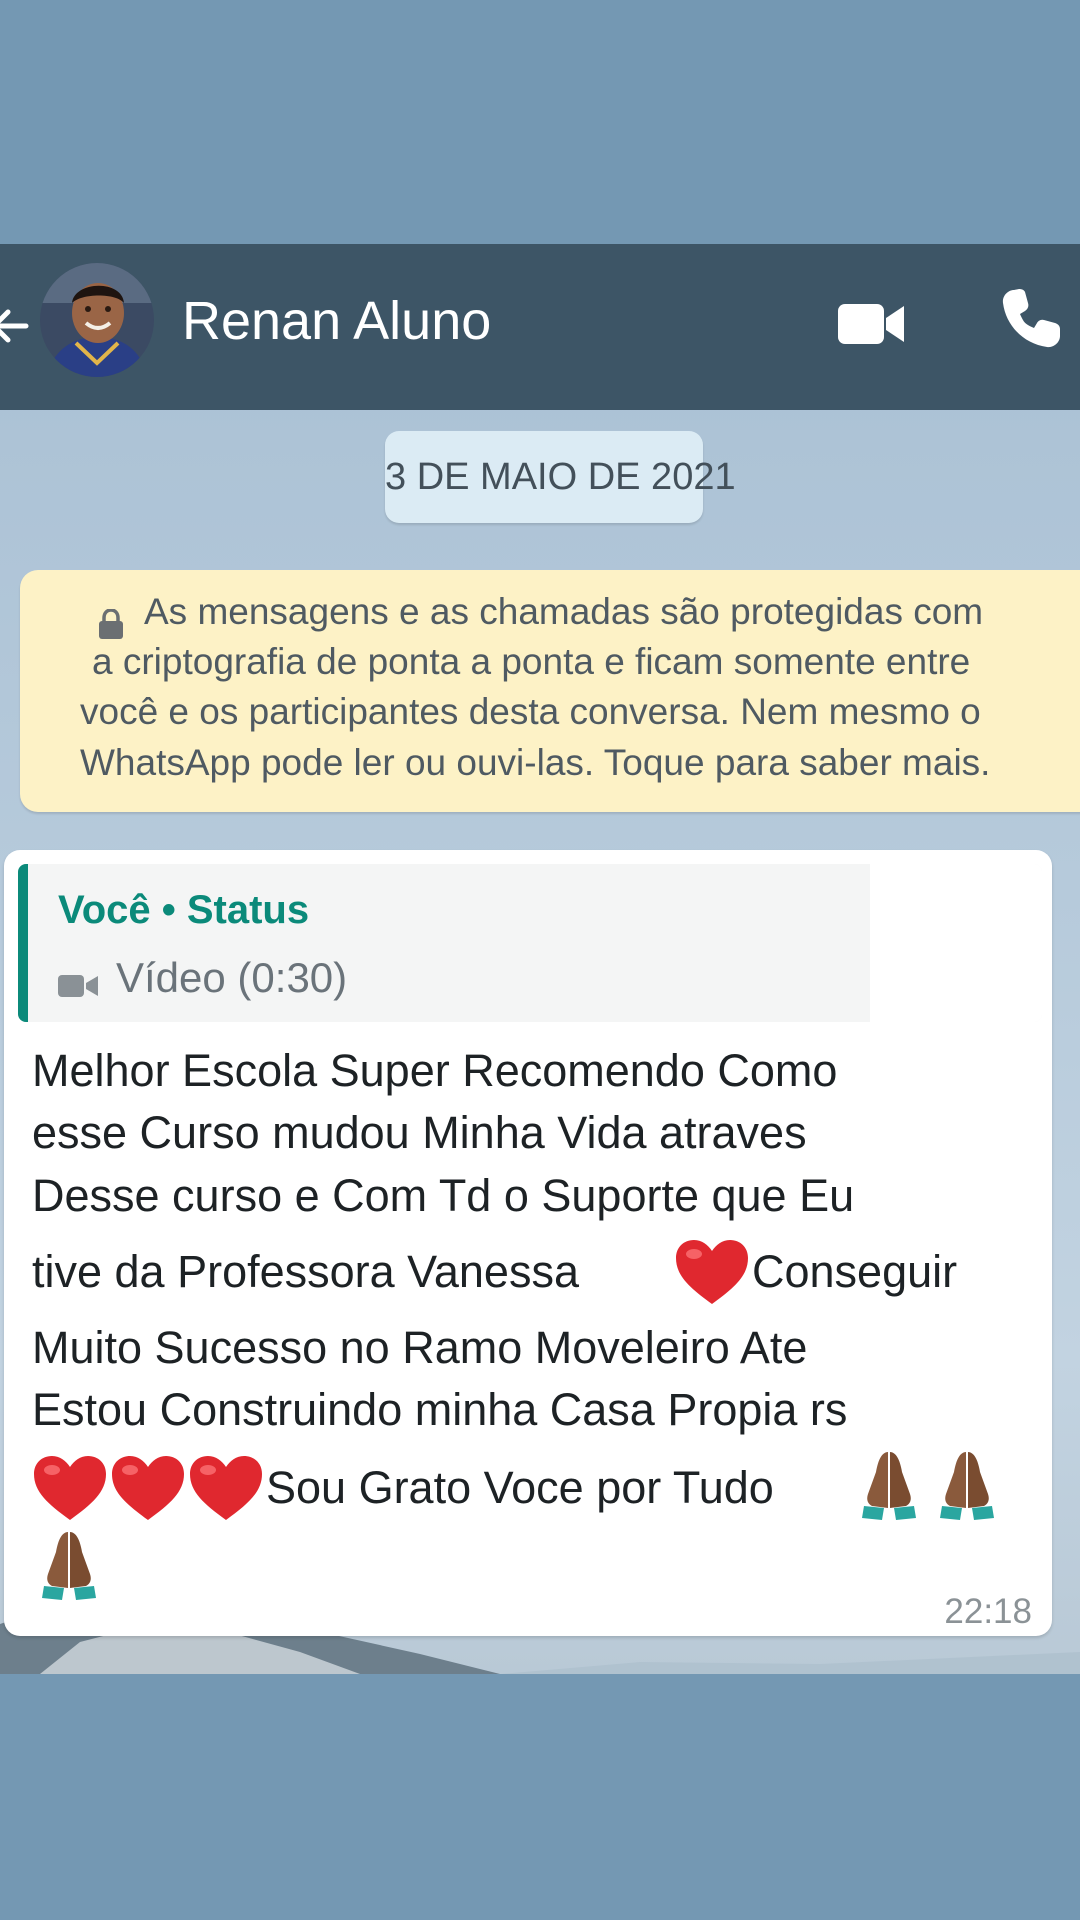  Describe the element at coordinates (855, 1271) in the screenshot. I see `message-line-4b: Conseguir` at that location.